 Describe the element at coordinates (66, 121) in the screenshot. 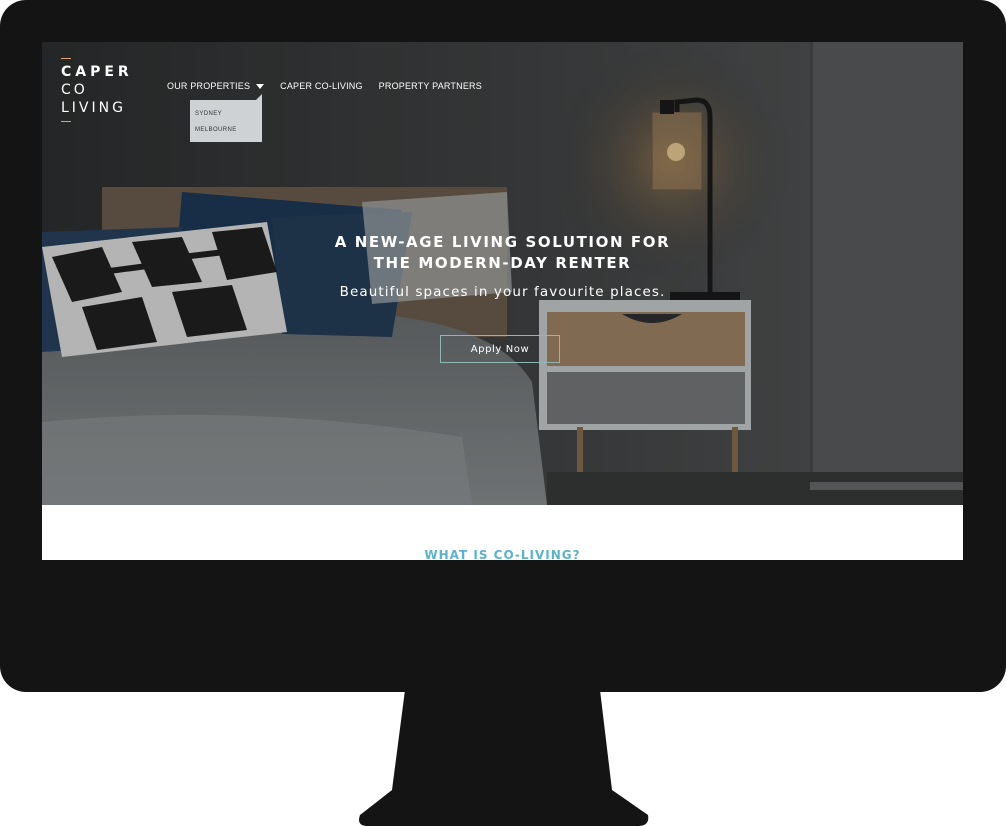

I see `logo-accent-bar-bottom` at that location.